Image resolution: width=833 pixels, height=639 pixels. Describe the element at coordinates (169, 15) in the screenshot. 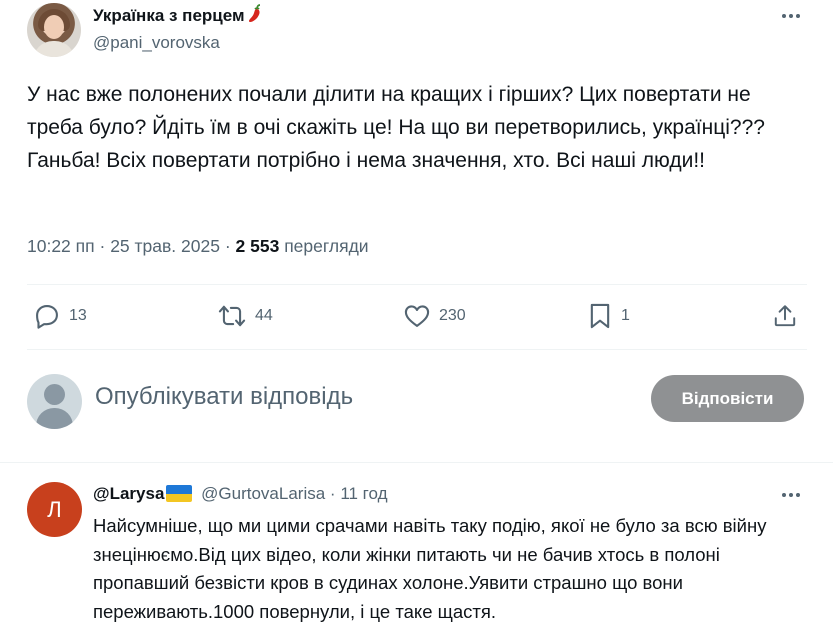

I see `author-name-text: Українка з перцем` at that location.